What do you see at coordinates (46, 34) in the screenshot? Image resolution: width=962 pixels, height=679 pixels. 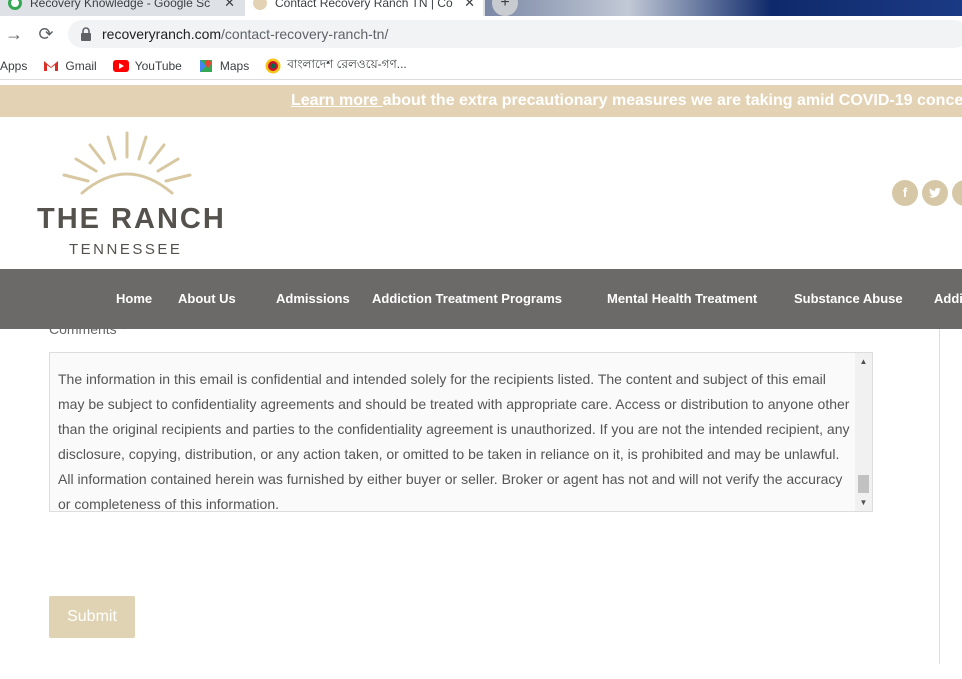 I see `reload-icon: ⟳` at bounding box center [46, 34].